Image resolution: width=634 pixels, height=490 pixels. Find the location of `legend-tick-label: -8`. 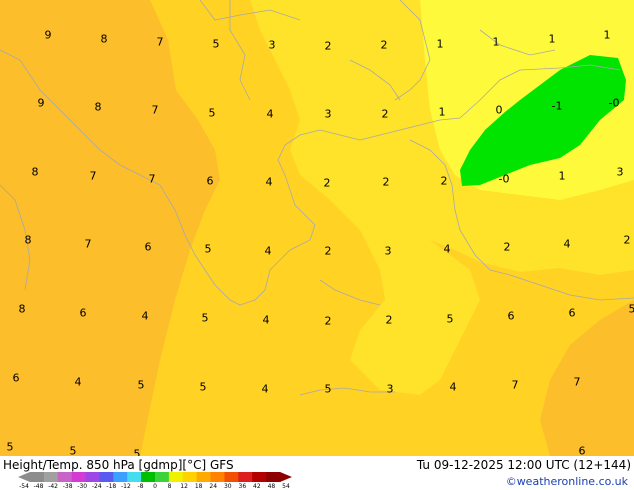

legend-tick-label: -8 is located at coordinates (140, 486).